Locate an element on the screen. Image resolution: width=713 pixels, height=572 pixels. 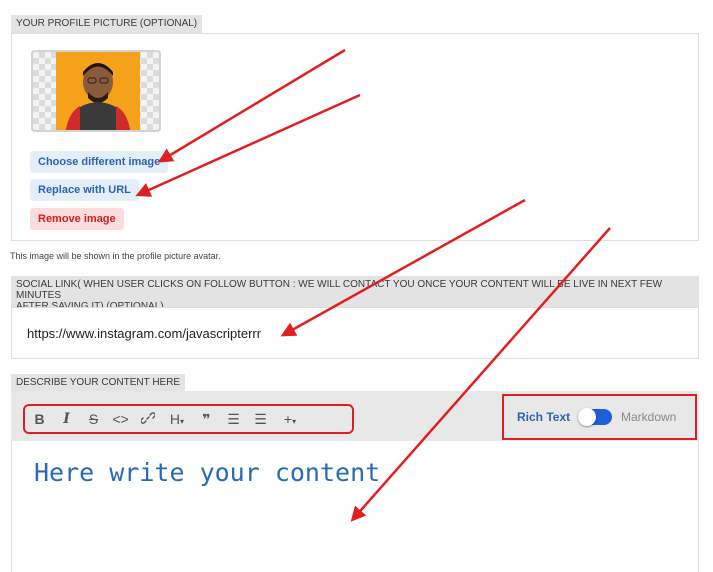
choose-image-button: Choose different image is located at coordinates (99, 162).